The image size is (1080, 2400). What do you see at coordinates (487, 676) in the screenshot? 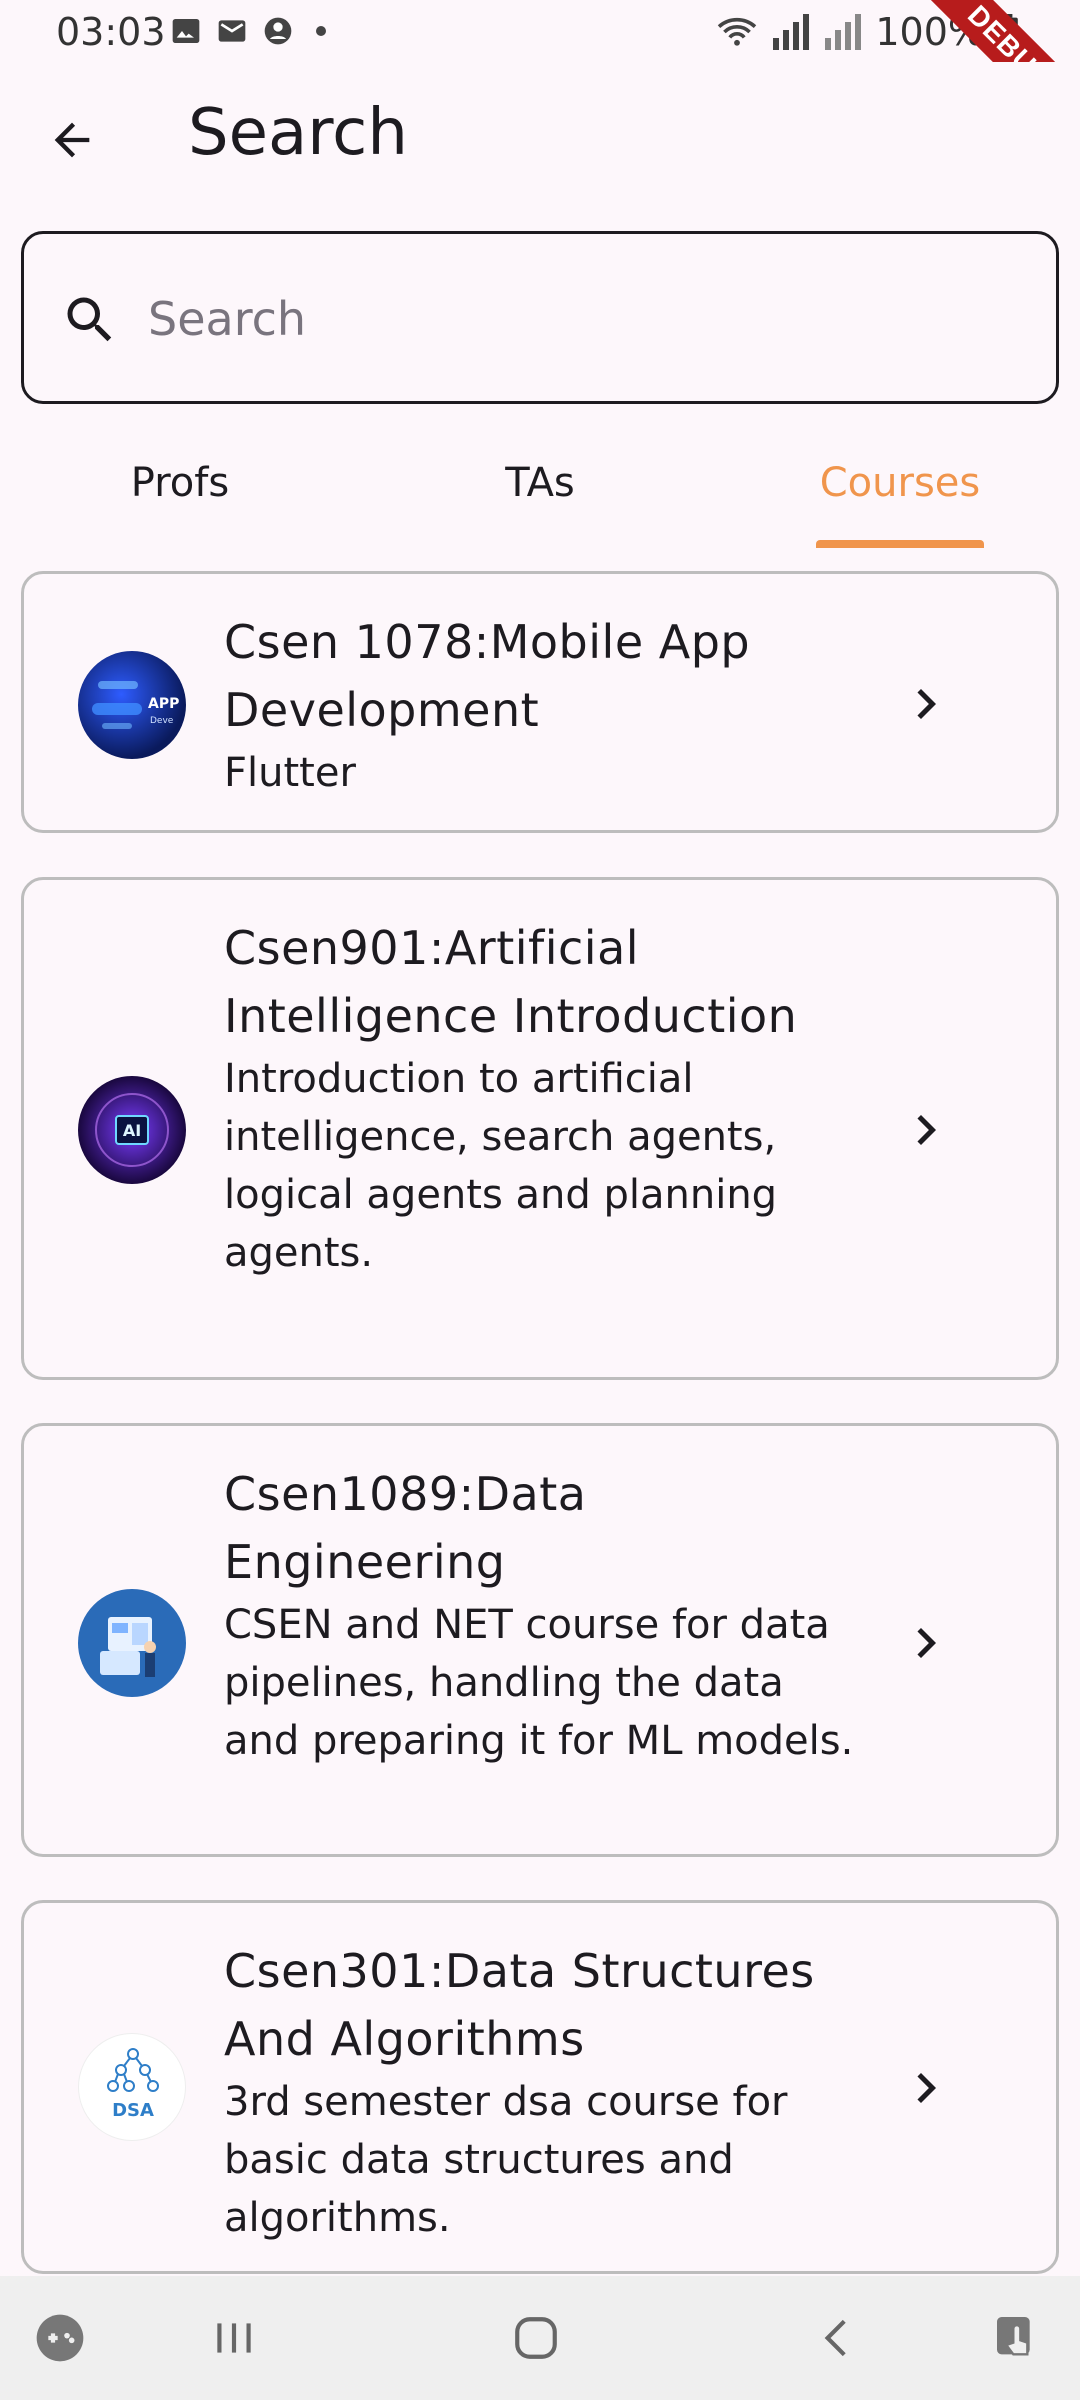
I see `course-title: Csen 1078:Mobile App Development` at bounding box center [487, 676].